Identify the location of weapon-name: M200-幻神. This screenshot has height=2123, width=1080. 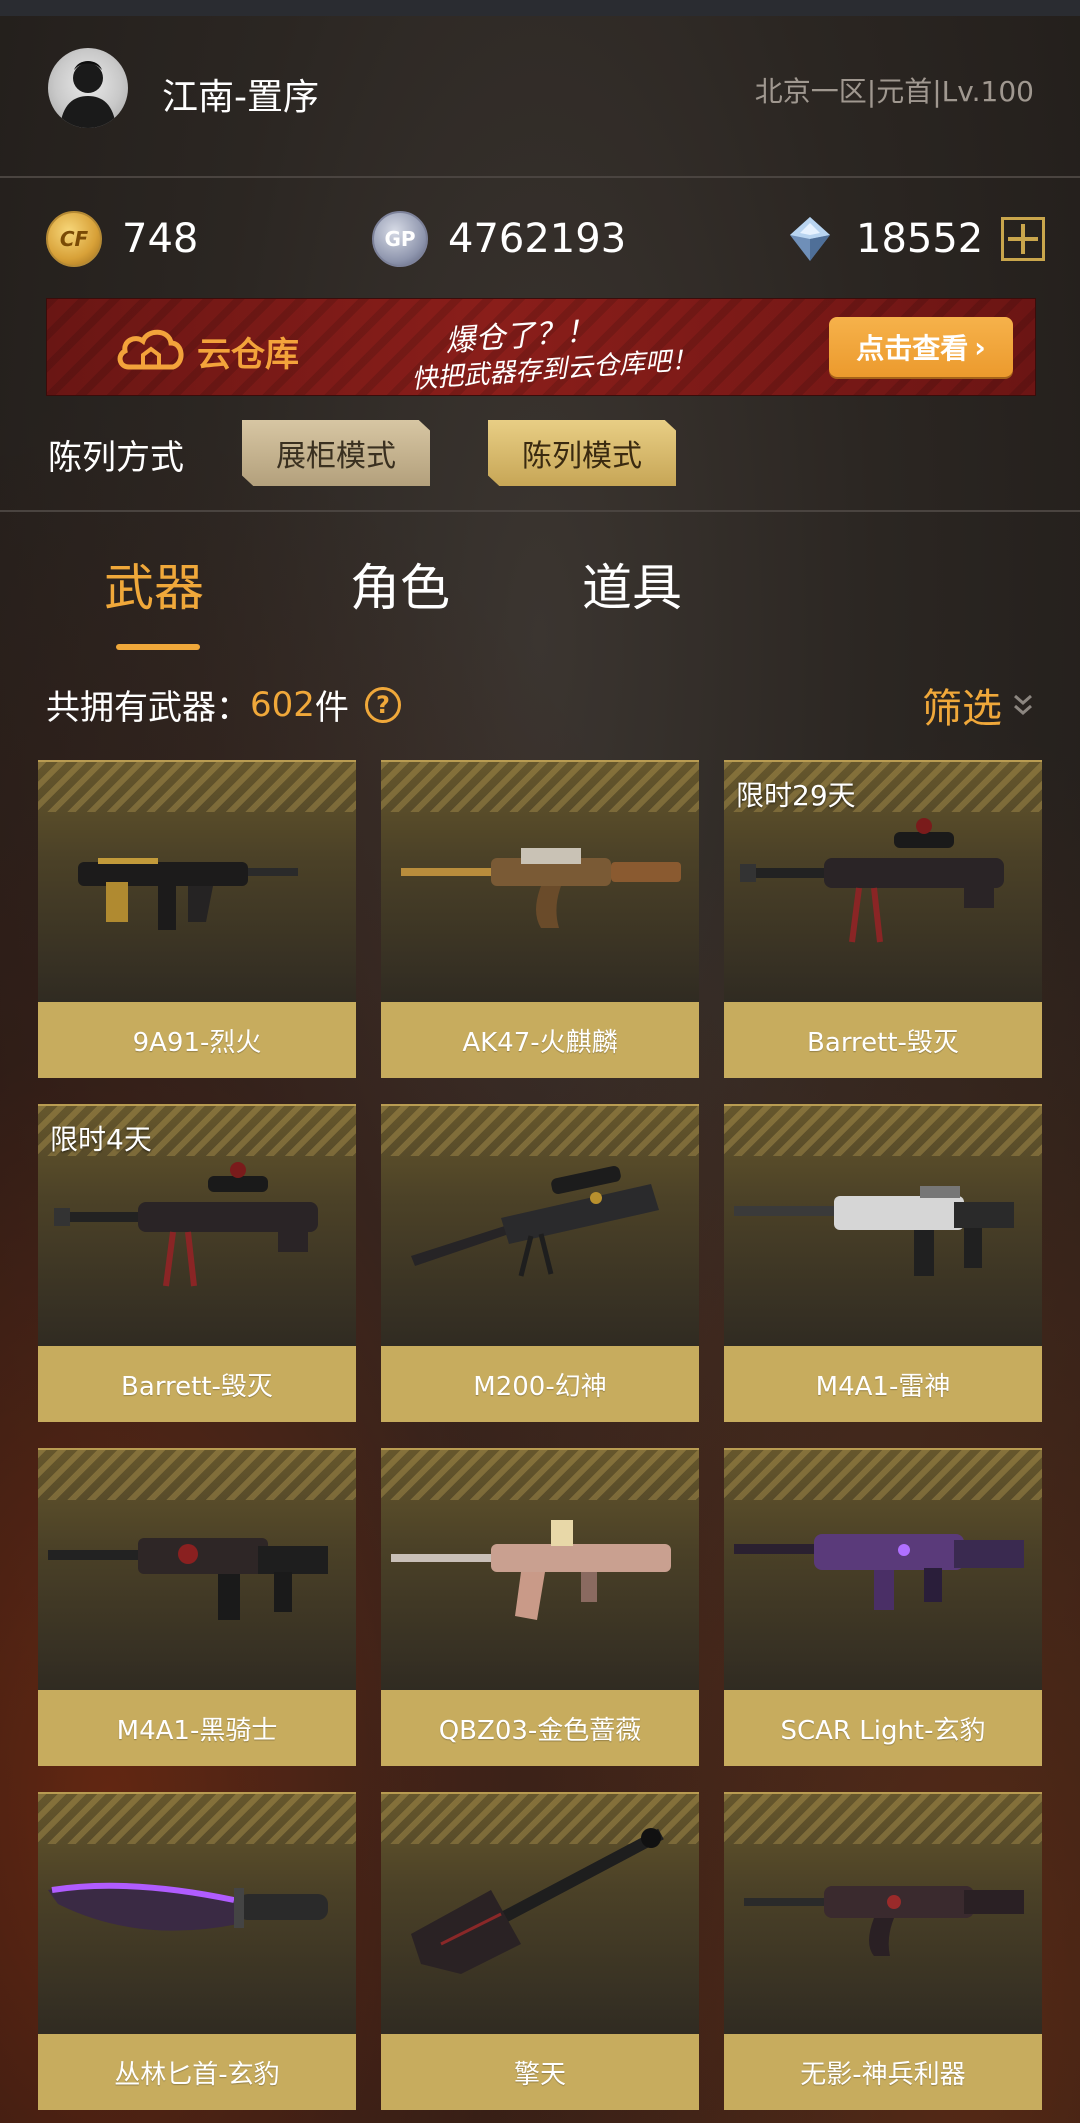
(540, 1384).